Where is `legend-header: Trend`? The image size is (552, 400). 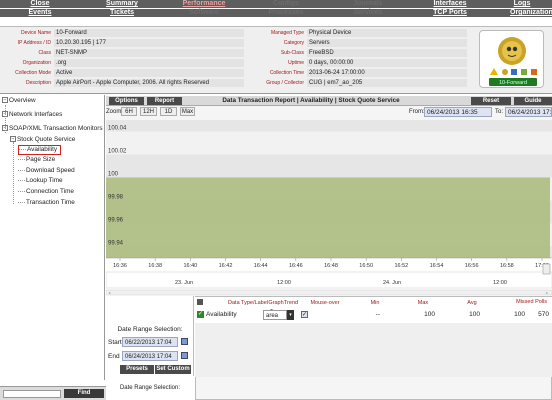 legend-header: Trend is located at coordinates (291, 303).